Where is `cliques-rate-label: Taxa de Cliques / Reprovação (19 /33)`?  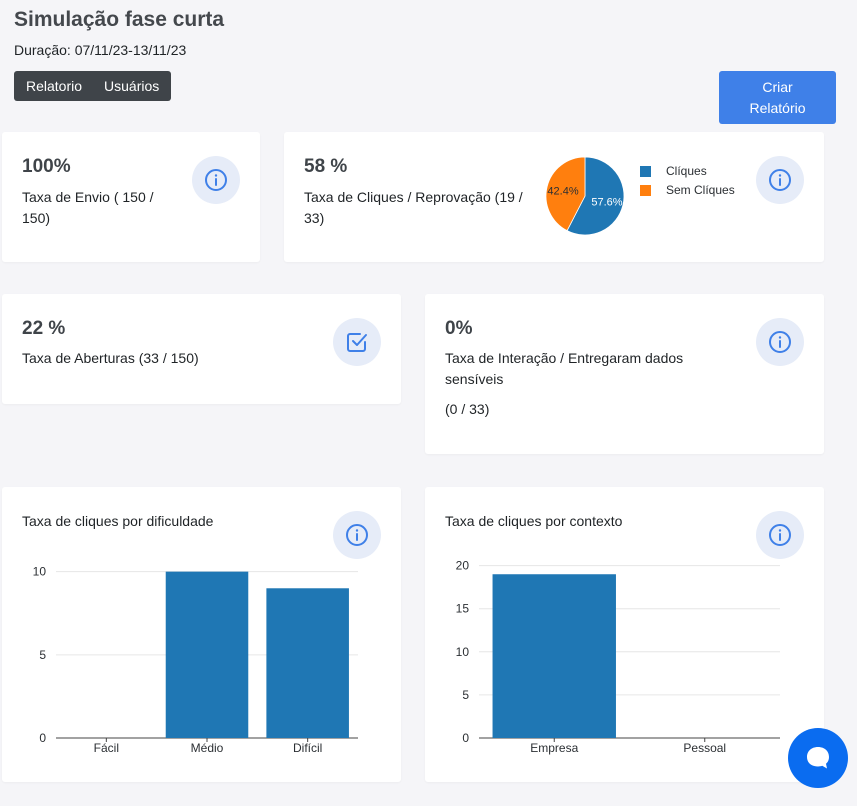 cliques-rate-label: Taxa de Cliques / Reprovação (19 /33) is located at coordinates (413, 207).